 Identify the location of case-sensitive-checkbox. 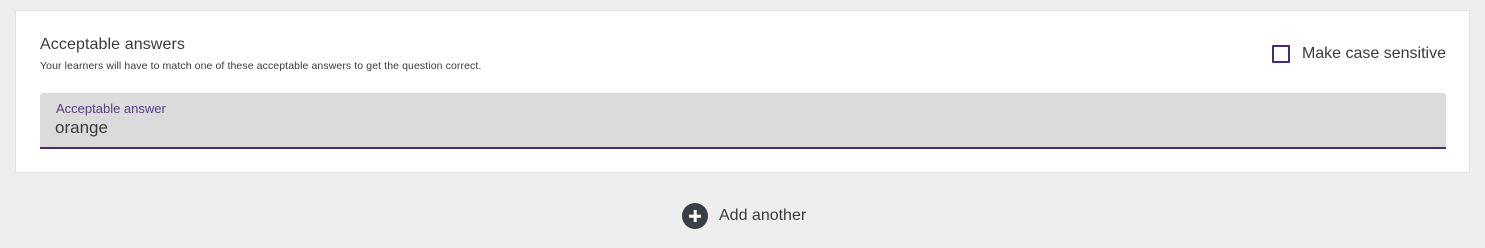
(1280, 54).